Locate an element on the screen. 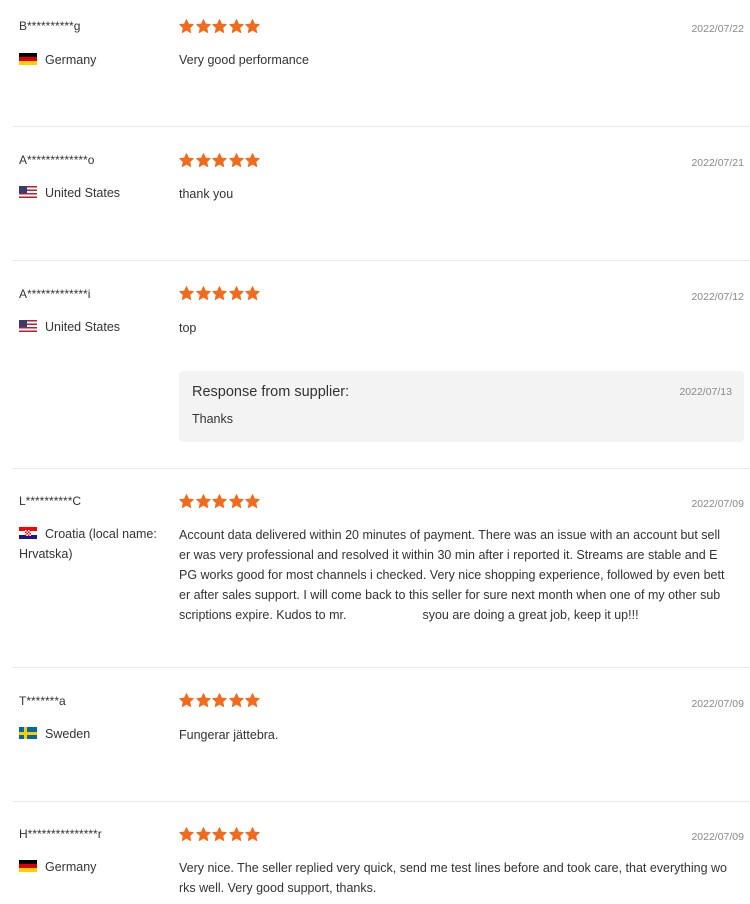 The height and width of the screenshot is (904, 750). response-title: Response from supplier: is located at coordinates (271, 392).